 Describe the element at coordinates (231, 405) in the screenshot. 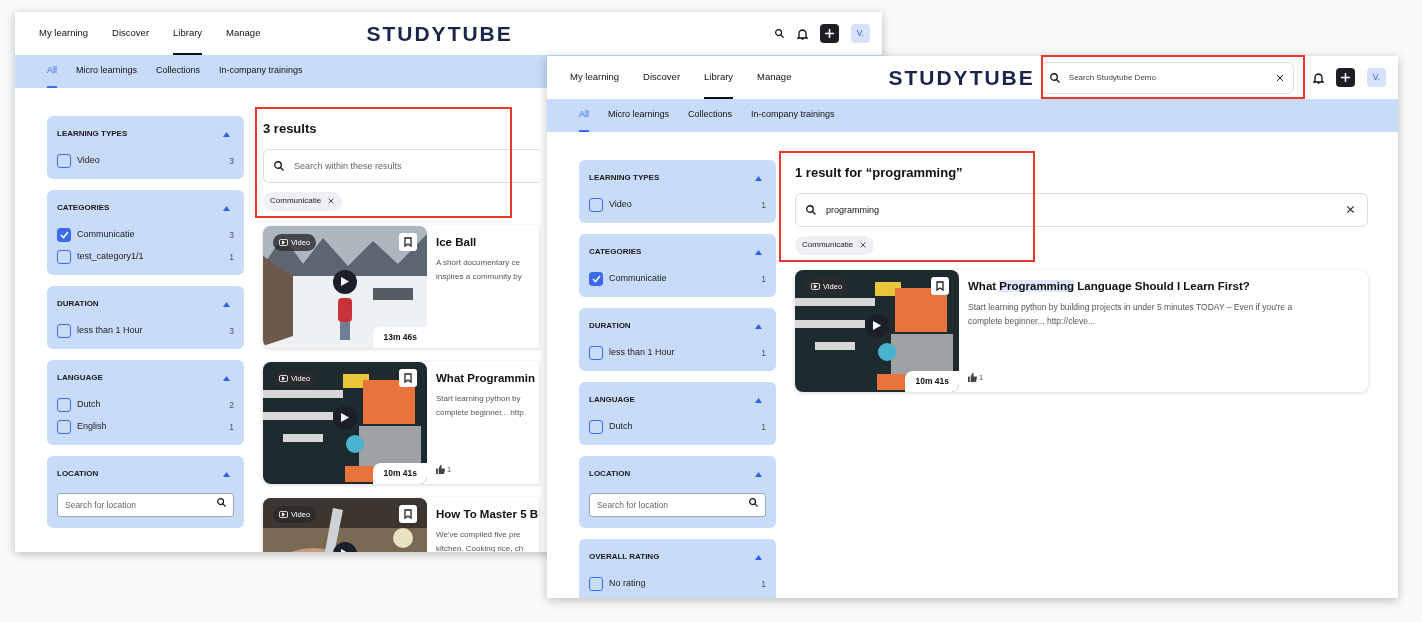

I see `filter-option-count: 2` at that location.